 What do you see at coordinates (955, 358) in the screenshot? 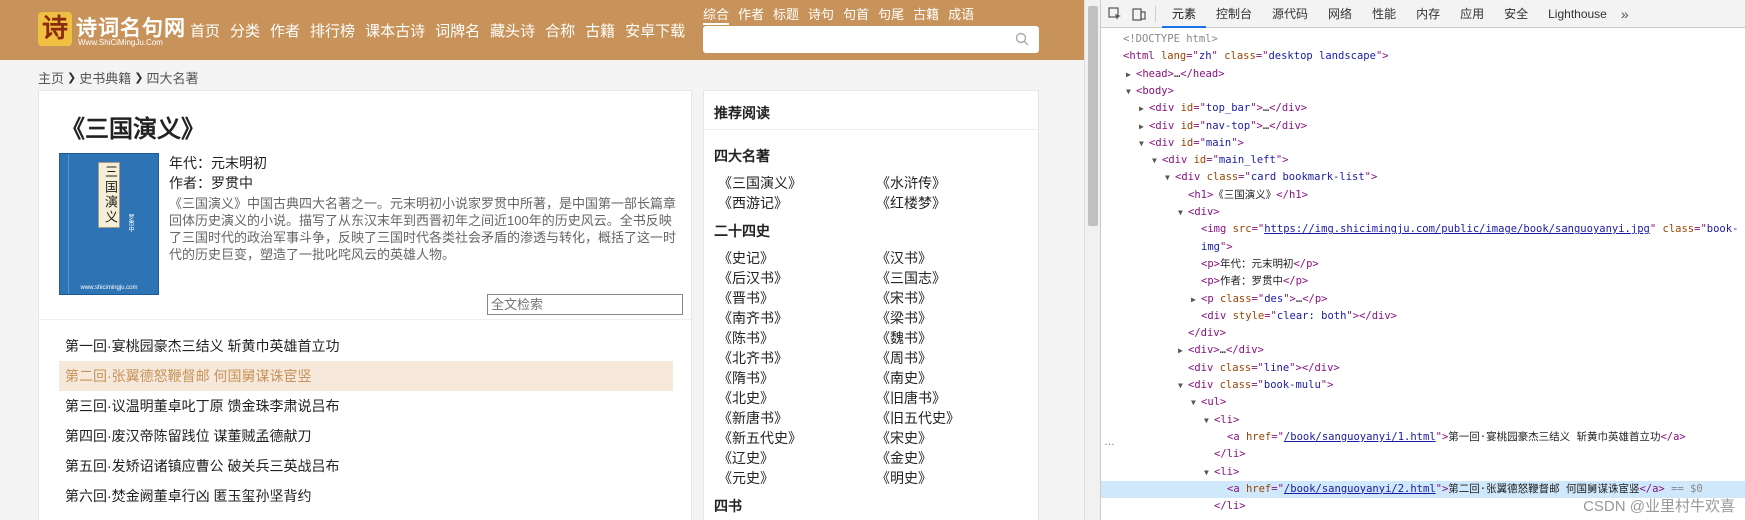
I see `sidebar-book-link: 《周书》` at bounding box center [955, 358].